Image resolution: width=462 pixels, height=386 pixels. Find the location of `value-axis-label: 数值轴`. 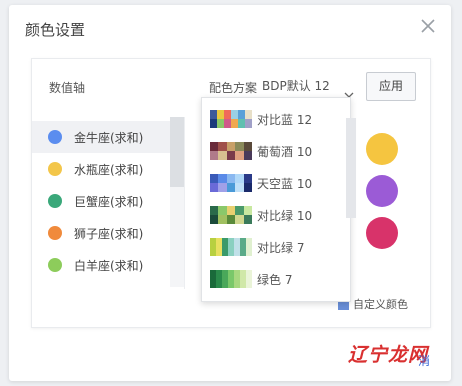

value-axis-label: 数值轴 is located at coordinates (67, 88).